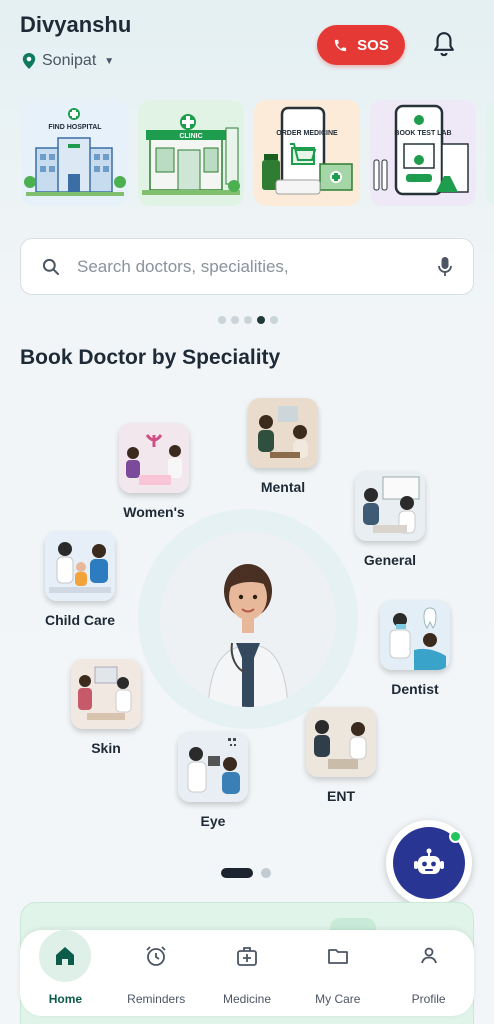 The width and height of the screenshot is (494, 1024). Describe the element at coordinates (213, 767) in the screenshot. I see `eye-thumbnail` at that location.